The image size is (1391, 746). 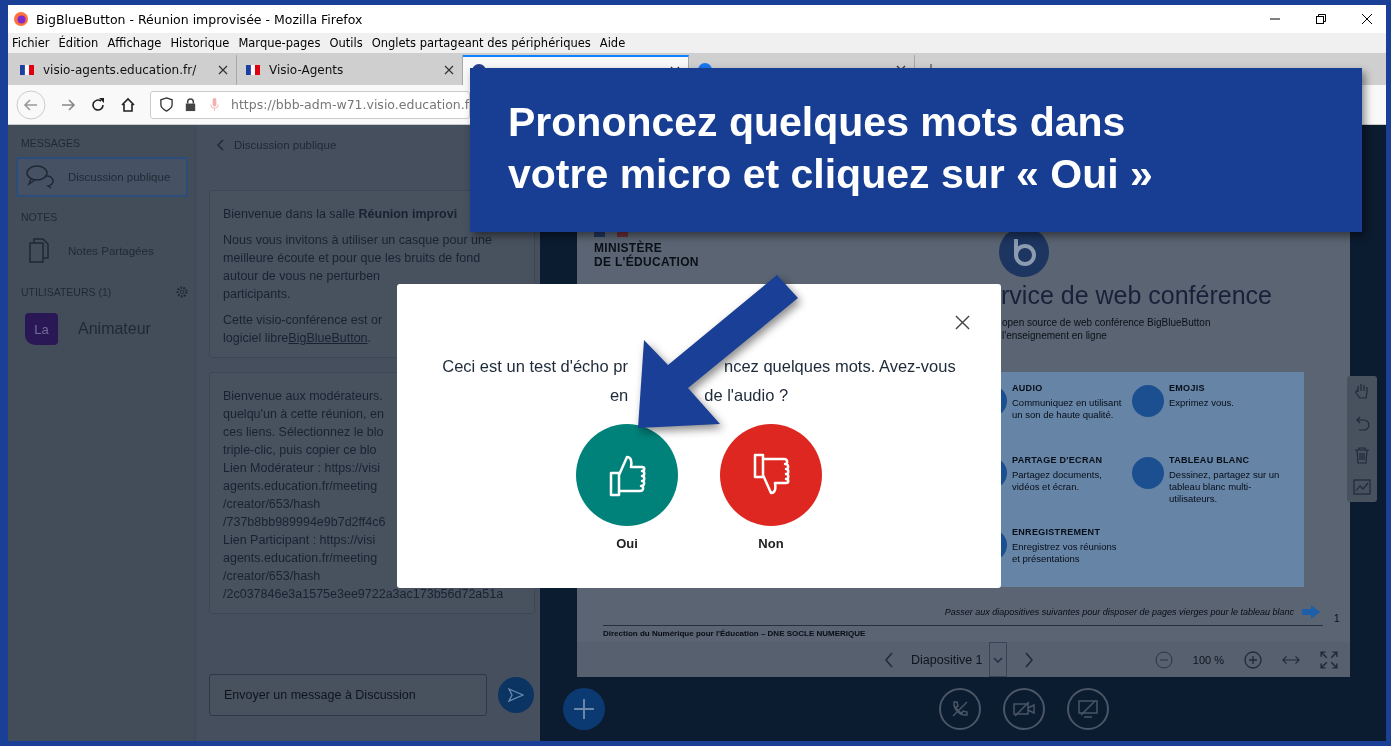 What do you see at coordinates (1208, 659) in the screenshot?
I see `zoom-level: 100 %` at bounding box center [1208, 659].